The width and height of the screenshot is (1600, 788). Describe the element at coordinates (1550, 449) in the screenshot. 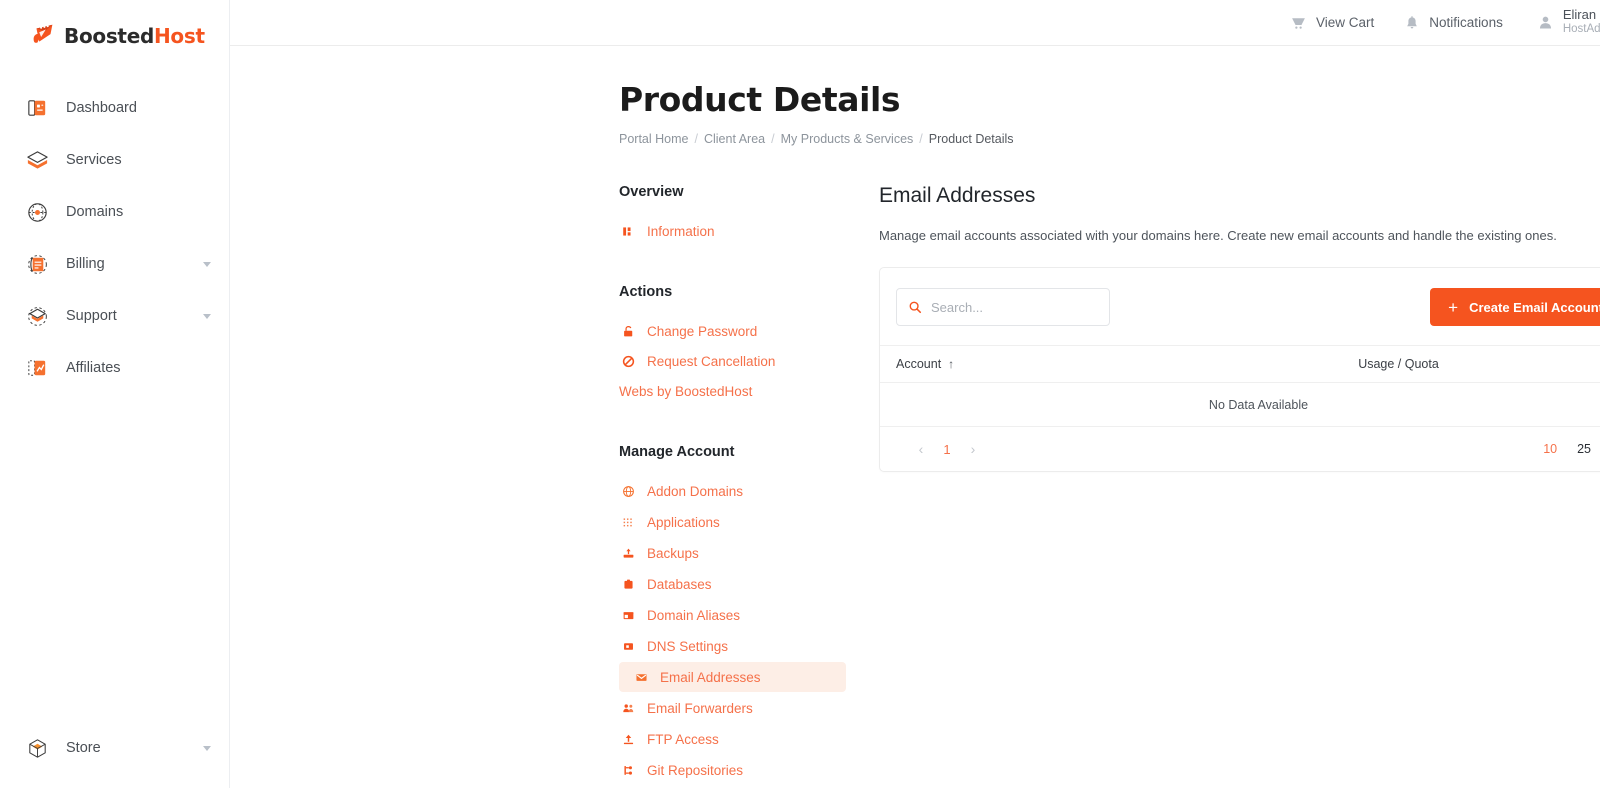

I see `page-size-10: 10` at that location.